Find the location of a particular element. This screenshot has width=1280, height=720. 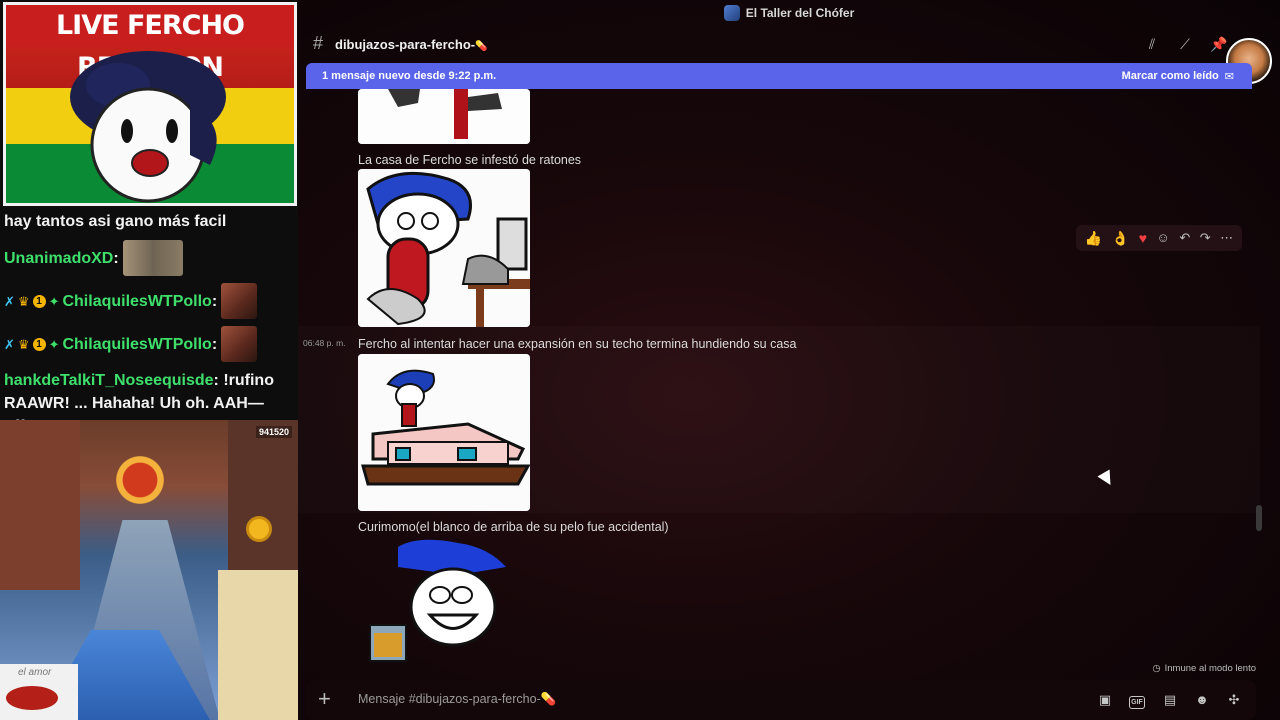

forward-icon: ↷ is located at coordinates (1205, 238).